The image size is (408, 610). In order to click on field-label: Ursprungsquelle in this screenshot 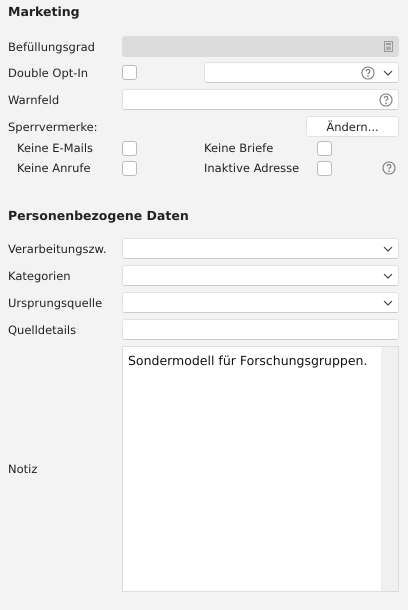, I will do `click(56, 303)`.